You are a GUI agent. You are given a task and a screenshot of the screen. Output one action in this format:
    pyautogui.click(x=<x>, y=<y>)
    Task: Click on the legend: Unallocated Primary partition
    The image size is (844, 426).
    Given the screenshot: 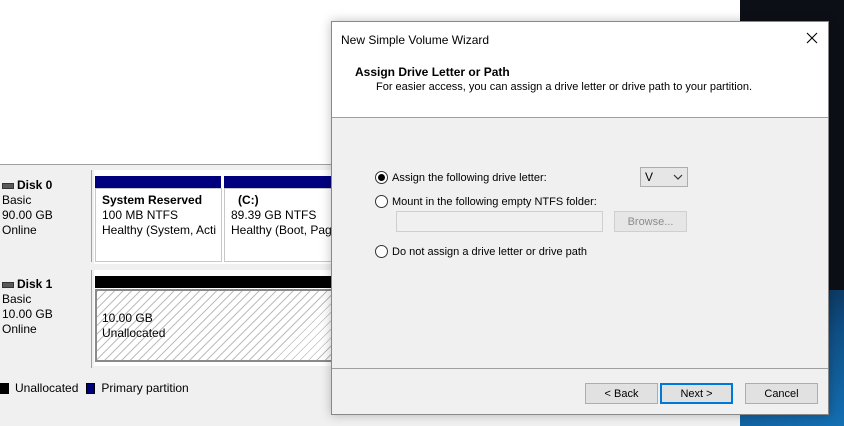 What is the action you would take?
    pyautogui.click(x=94, y=388)
    